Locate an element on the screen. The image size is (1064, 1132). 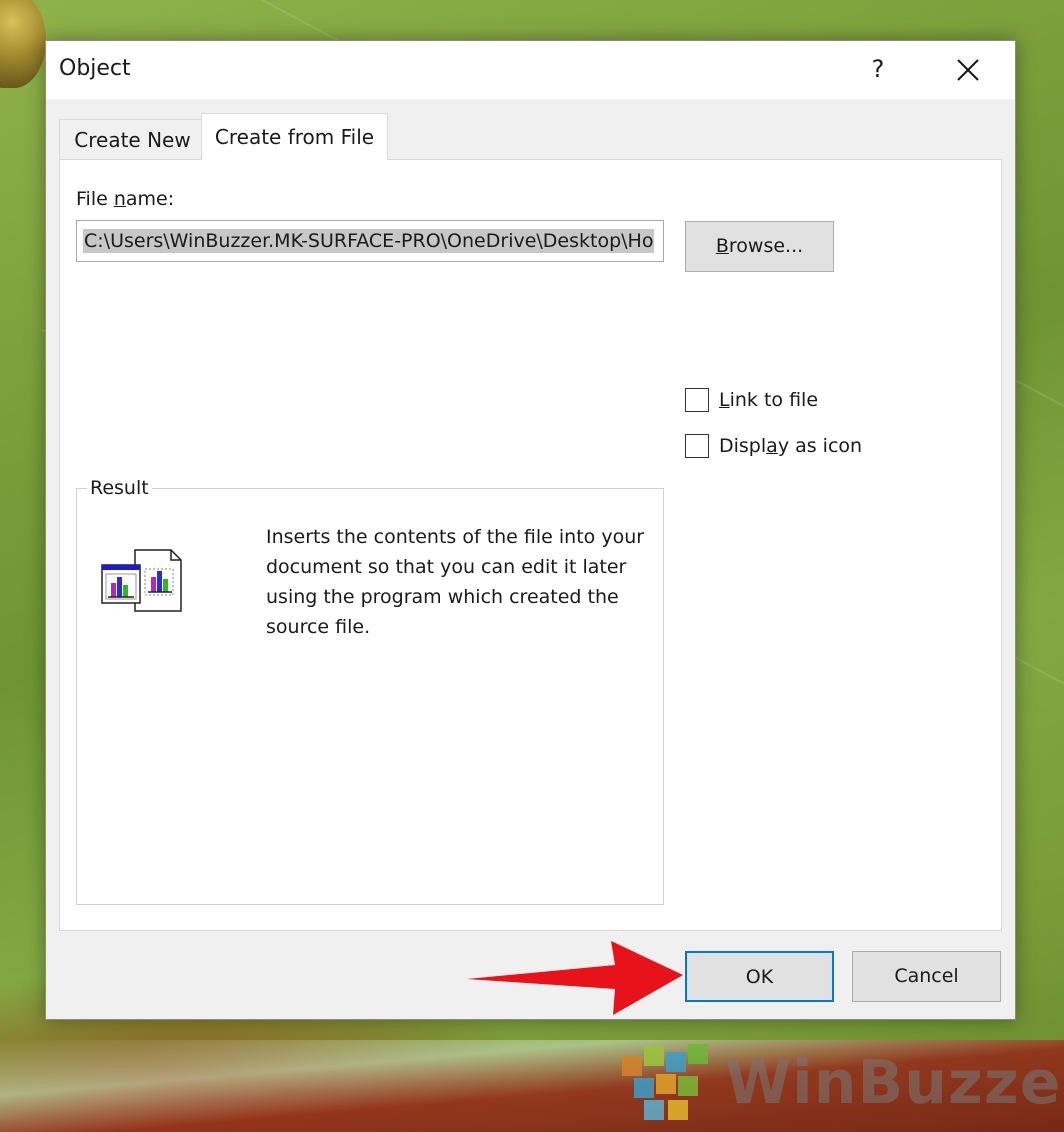
display-as-icon-label: Display as icon is located at coordinates (790, 446).